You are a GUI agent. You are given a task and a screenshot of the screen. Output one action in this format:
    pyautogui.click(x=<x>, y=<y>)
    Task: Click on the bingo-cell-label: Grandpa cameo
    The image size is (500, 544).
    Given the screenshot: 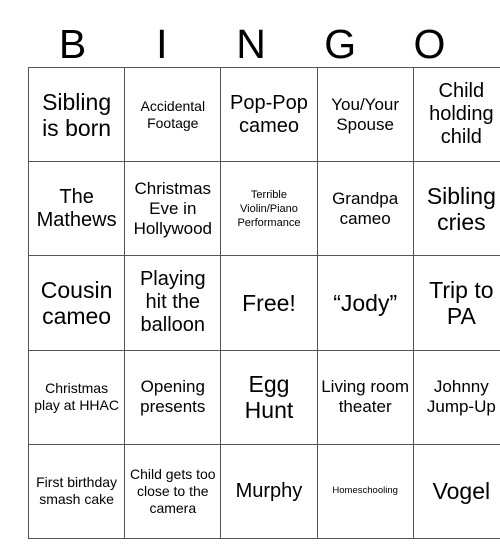 What is the action you would take?
    pyautogui.click(x=365, y=208)
    